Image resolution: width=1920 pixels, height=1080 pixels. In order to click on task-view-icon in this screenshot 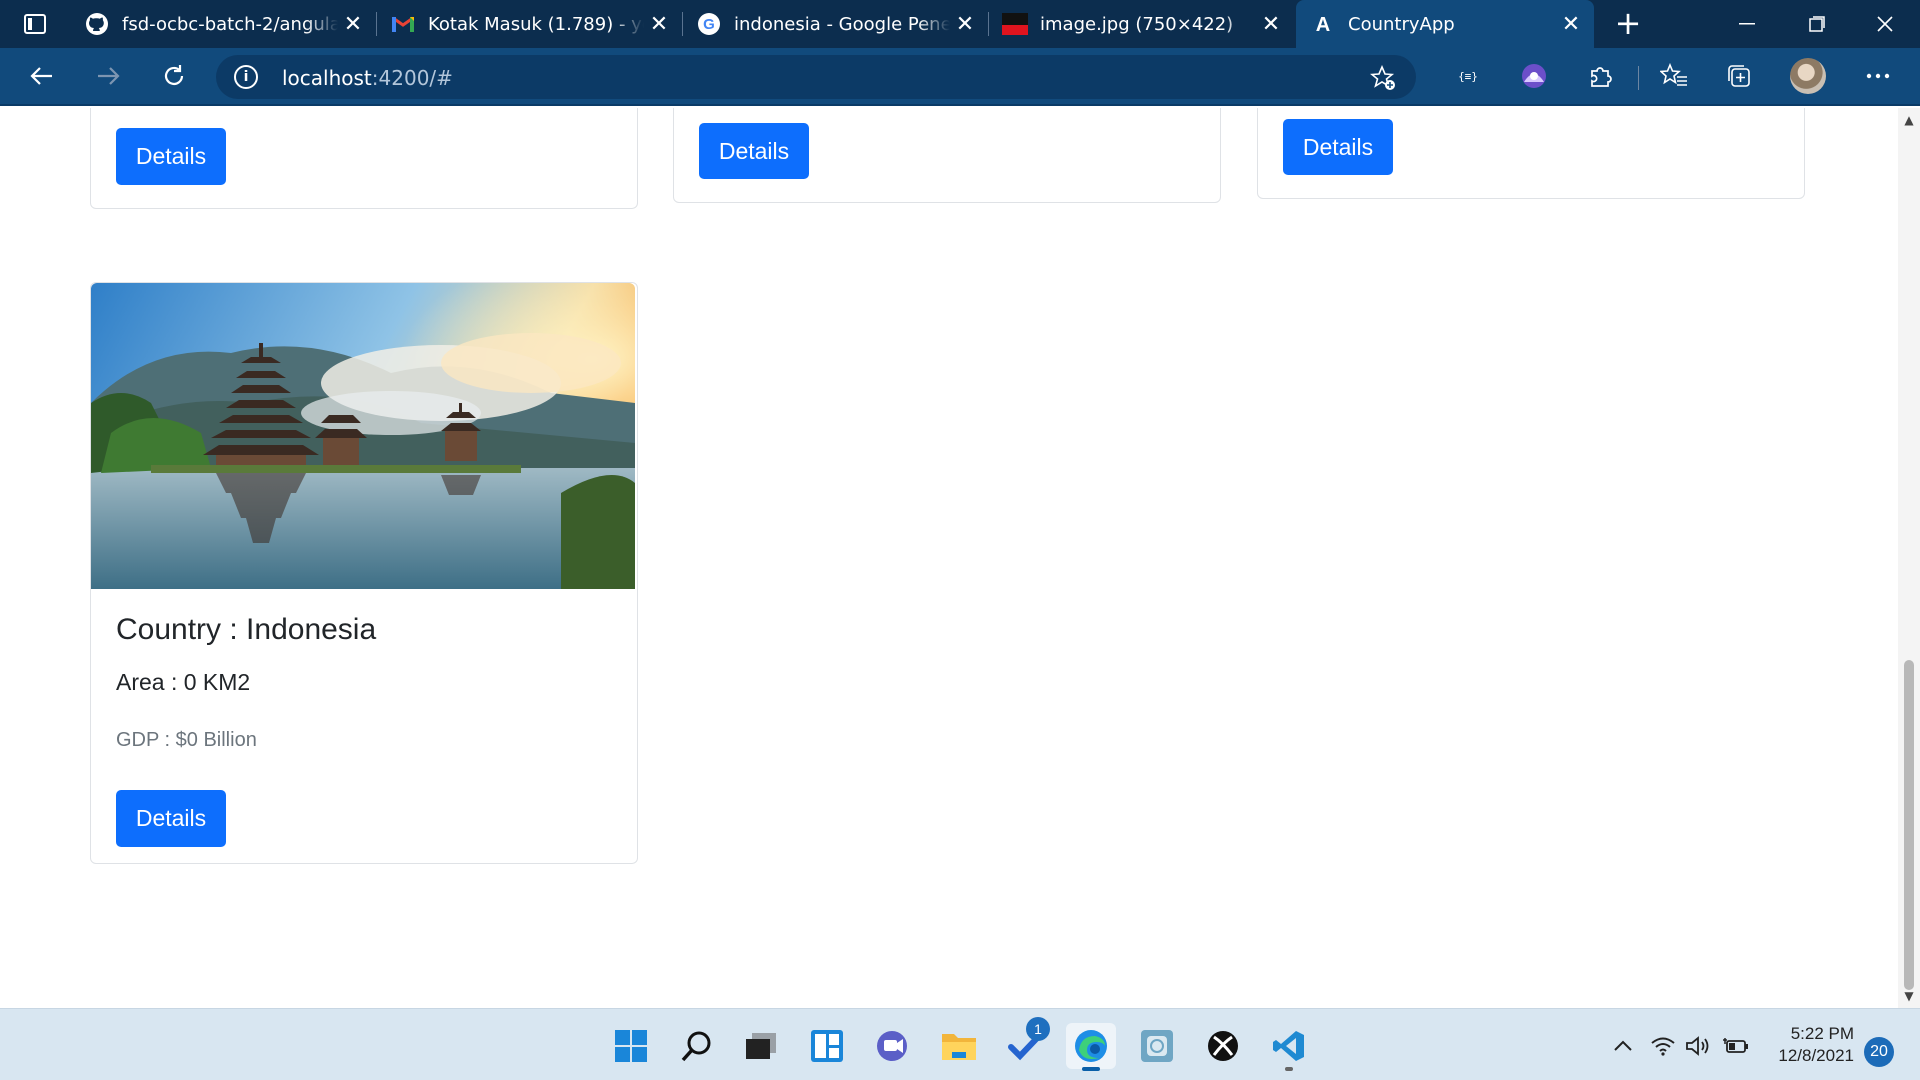, I will do `click(761, 1046)`.